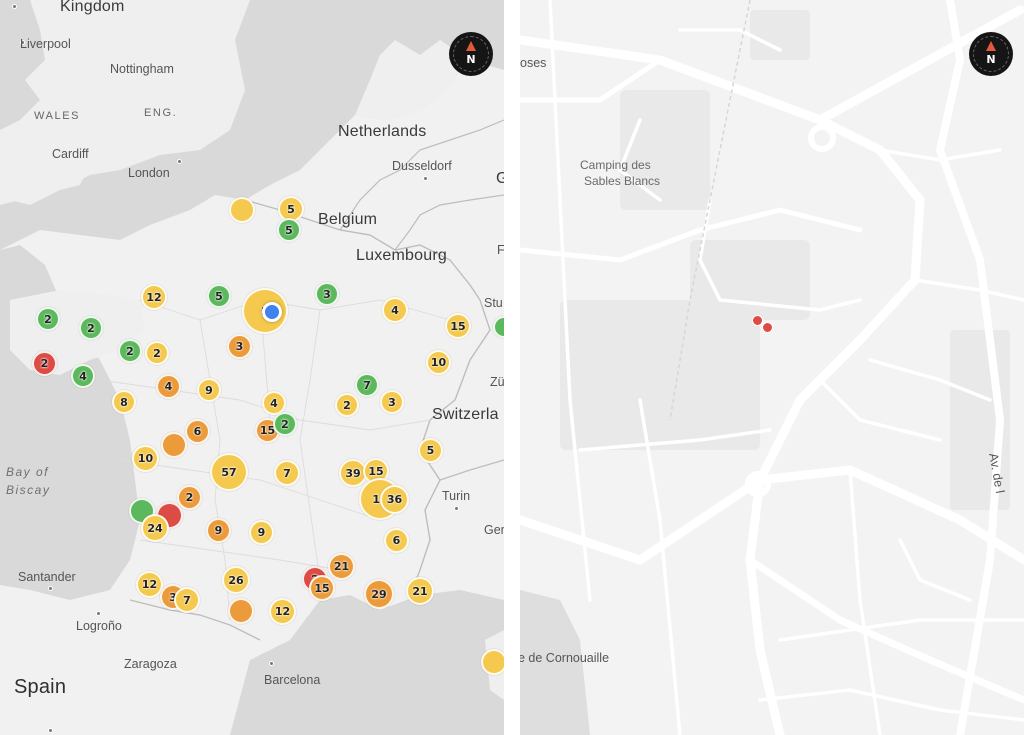 The image size is (1024, 735). Describe the element at coordinates (28, 472) in the screenshot. I see `label-bay-of: Bay of` at that location.